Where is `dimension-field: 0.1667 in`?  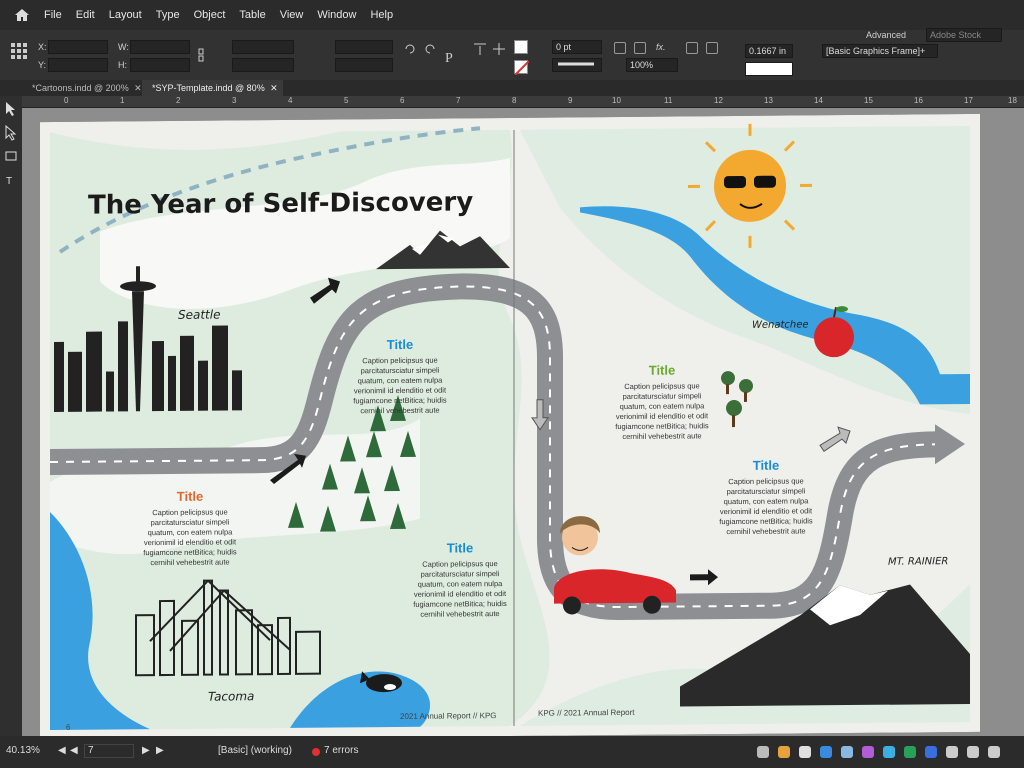
dimension-field: 0.1667 in is located at coordinates (769, 51).